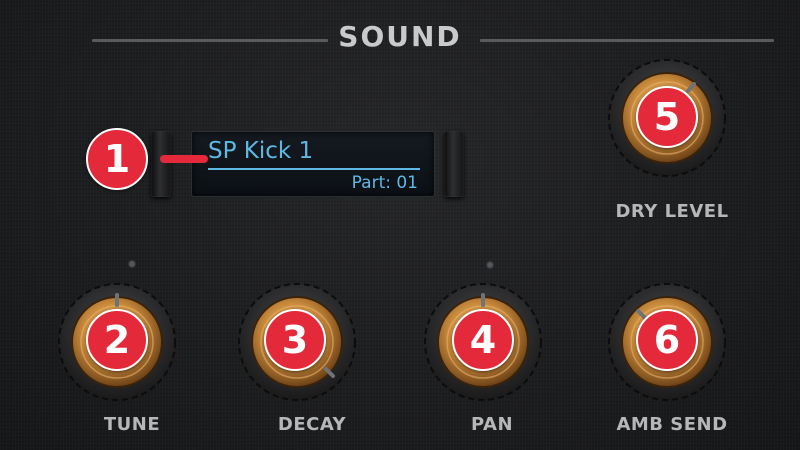  What do you see at coordinates (384, 183) in the screenshot?
I see `part-label: Part: 01` at bounding box center [384, 183].